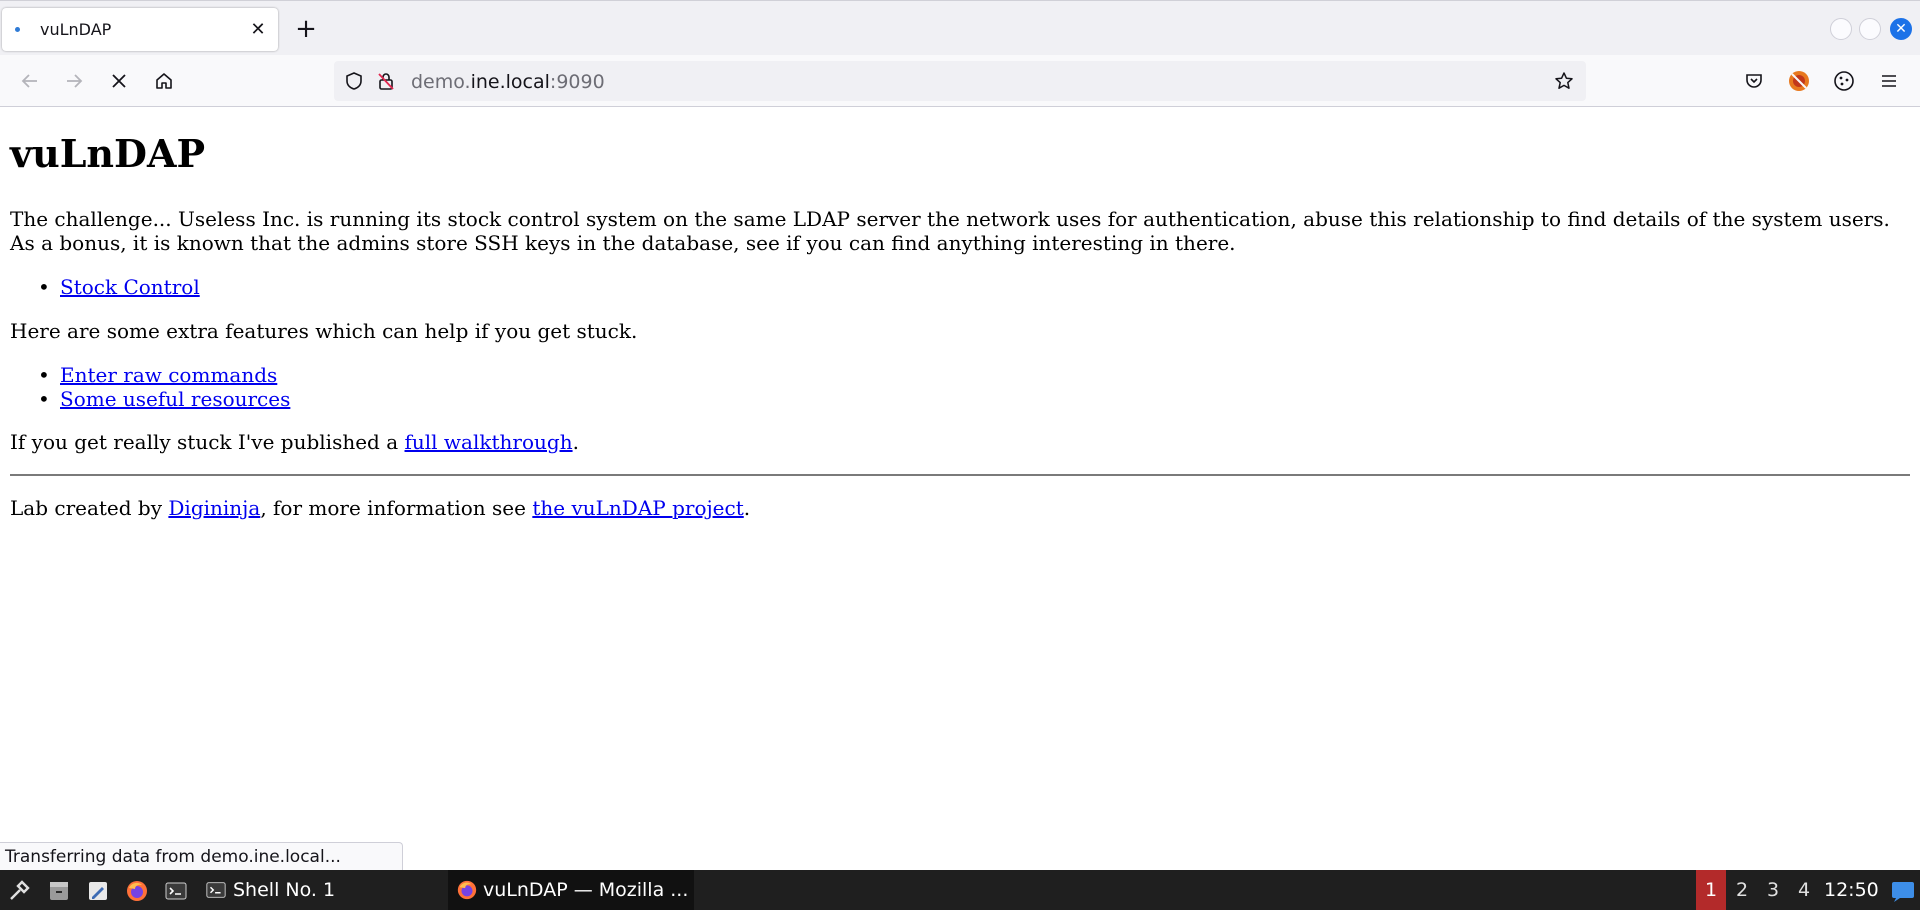 This screenshot has width=1920, height=910. Describe the element at coordinates (1841, 29) in the screenshot. I see `minimize-window-button` at that location.